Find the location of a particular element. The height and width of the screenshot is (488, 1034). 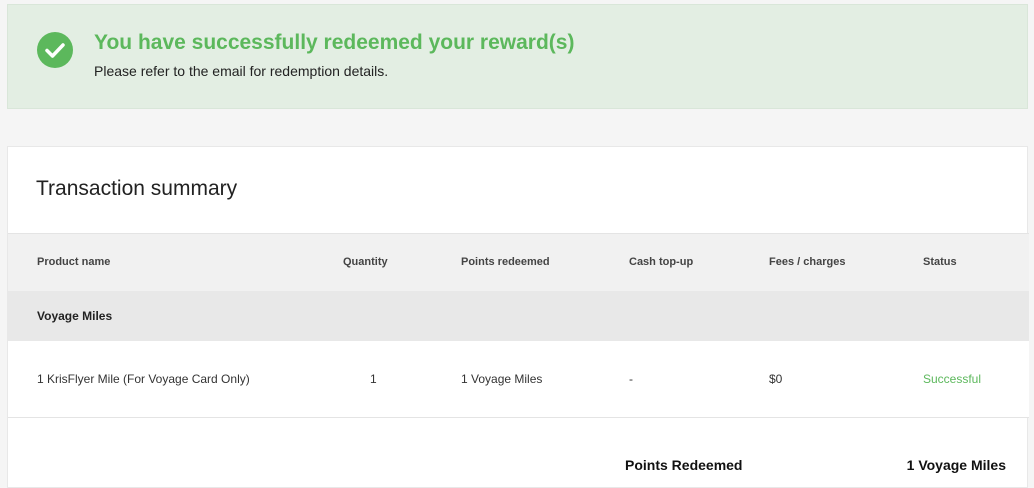

cell-cash: - is located at coordinates (631, 379).